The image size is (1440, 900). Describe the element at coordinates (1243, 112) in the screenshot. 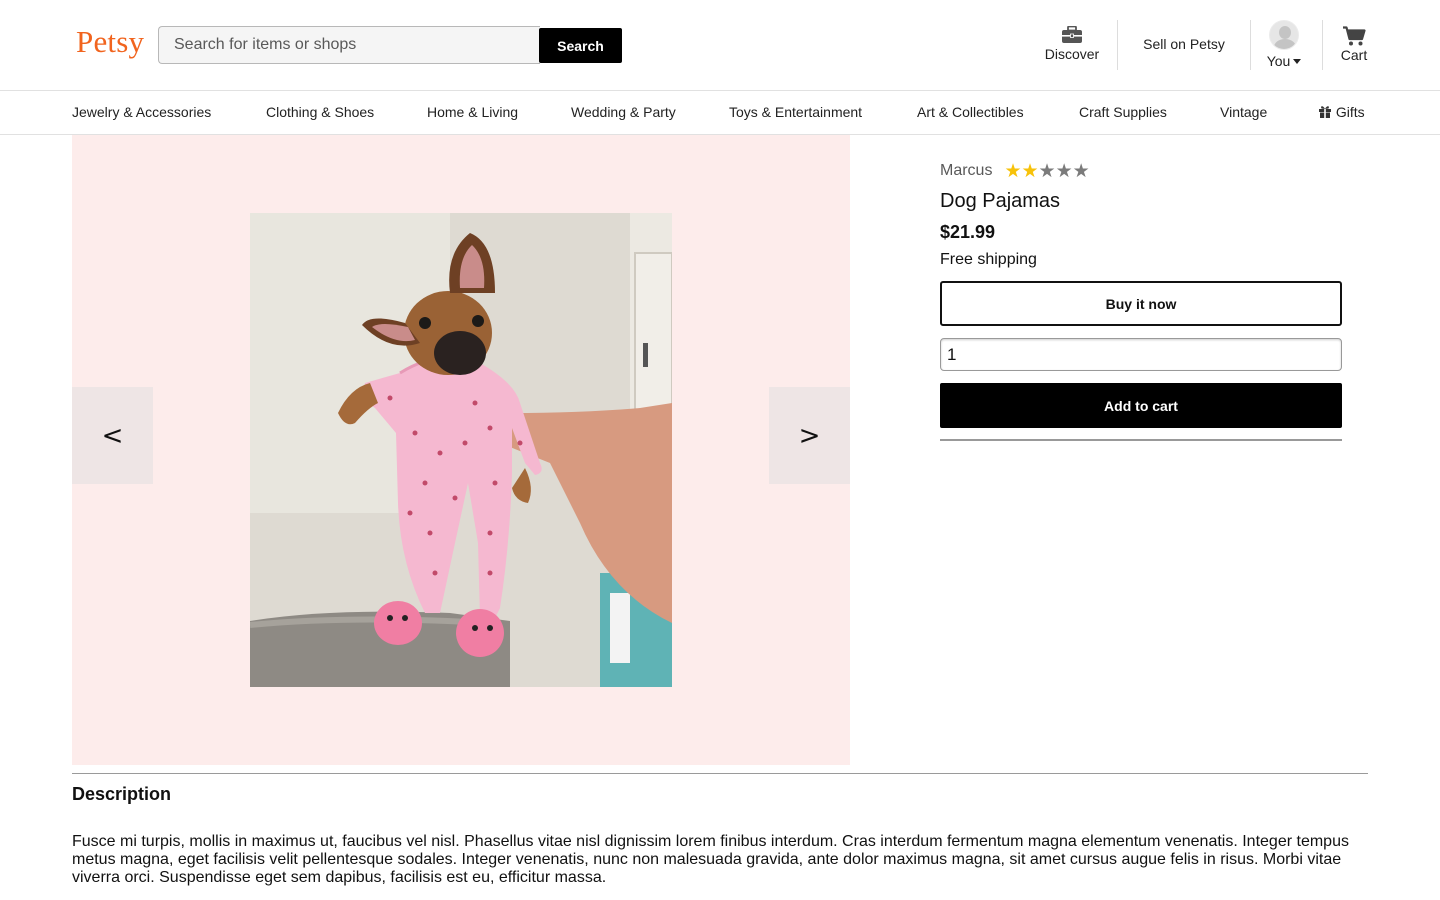

I see `category-vintage: Vintage` at that location.